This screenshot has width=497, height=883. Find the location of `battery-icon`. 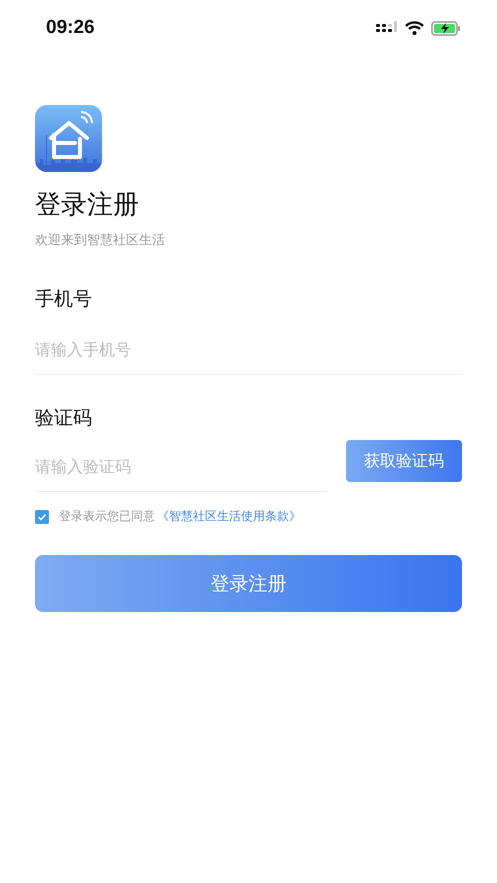

battery-icon is located at coordinates (446, 28).